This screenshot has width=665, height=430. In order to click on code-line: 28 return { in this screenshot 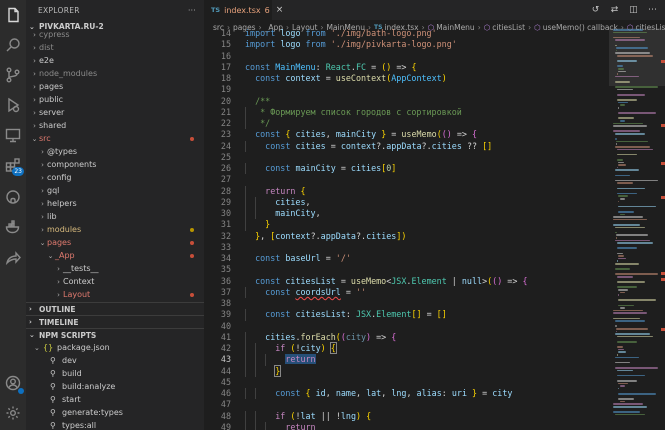, I will do `click(406, 191)`.